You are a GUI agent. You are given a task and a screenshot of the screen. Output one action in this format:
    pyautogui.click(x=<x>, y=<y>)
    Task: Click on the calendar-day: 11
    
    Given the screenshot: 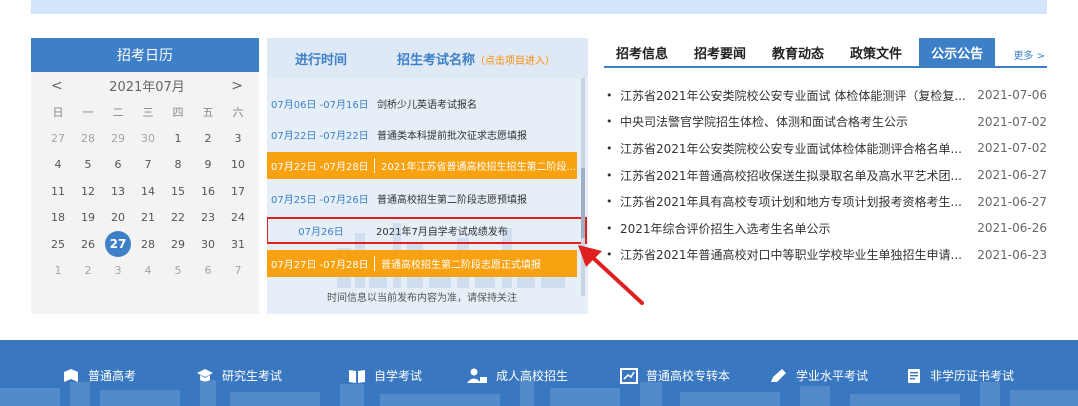 What is the action you would take?
    pyautogui.click(x=58, y=191)
    